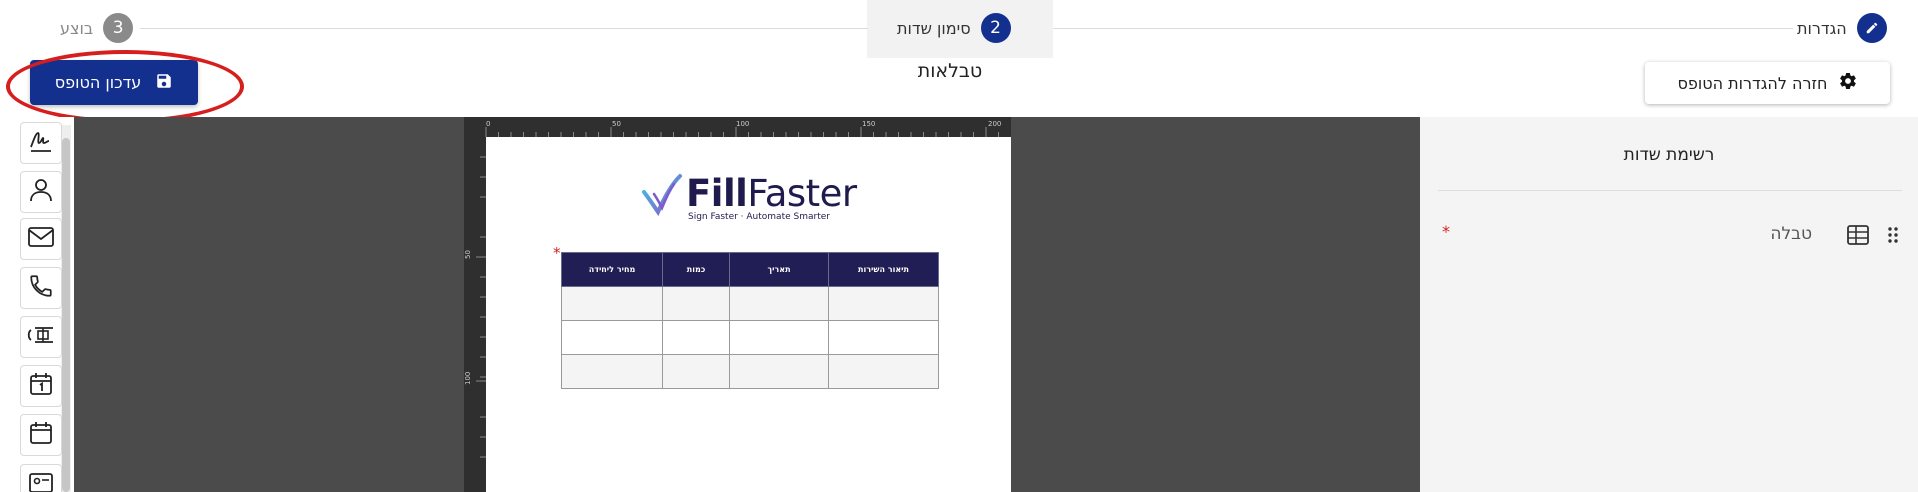 The width and height of the screenshot is (1918, 492). Describe the element at coordinates (1871, 28) in the screenshot. I see `pencil-icon` at that location.